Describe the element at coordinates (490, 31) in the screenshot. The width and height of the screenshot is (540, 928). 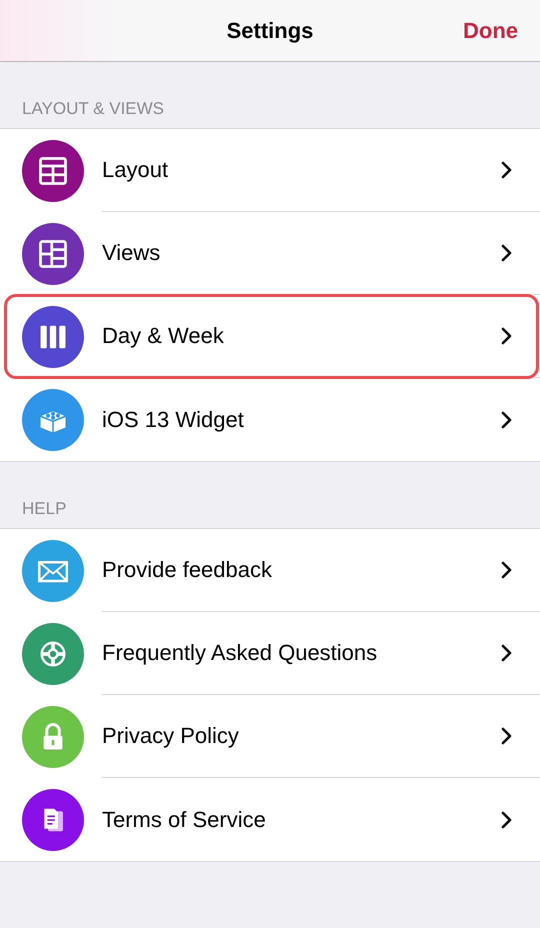
I see `done-button: Done` at that location.